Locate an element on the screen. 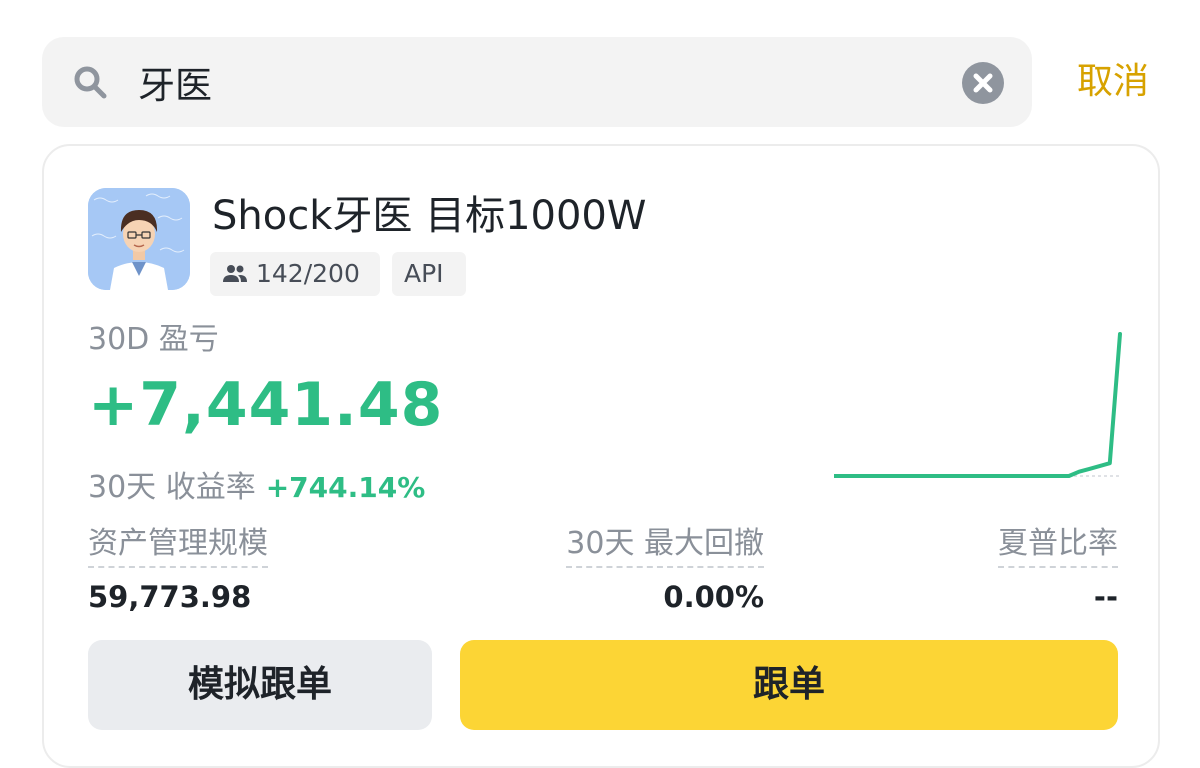 The image size is (1200, 768). roi-row: 30天 收益率 +744.14% is located at coordinates (256, 484).